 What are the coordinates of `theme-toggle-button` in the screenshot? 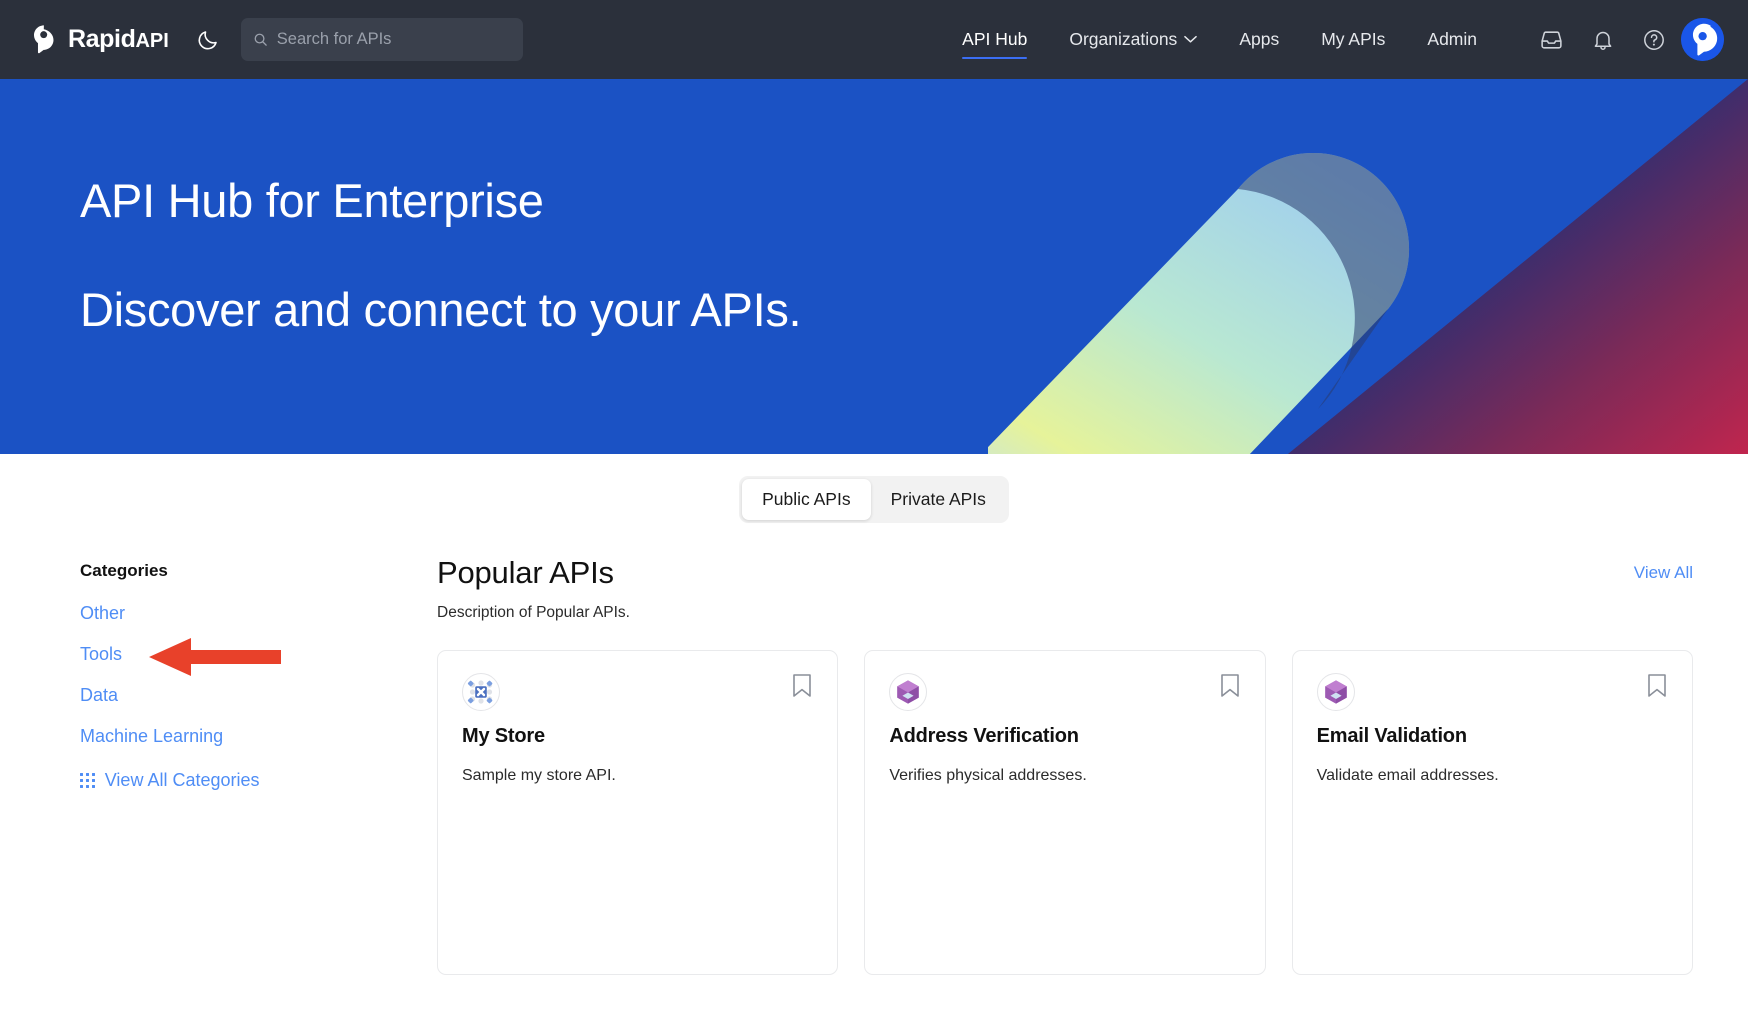 It's located at (208, 40).